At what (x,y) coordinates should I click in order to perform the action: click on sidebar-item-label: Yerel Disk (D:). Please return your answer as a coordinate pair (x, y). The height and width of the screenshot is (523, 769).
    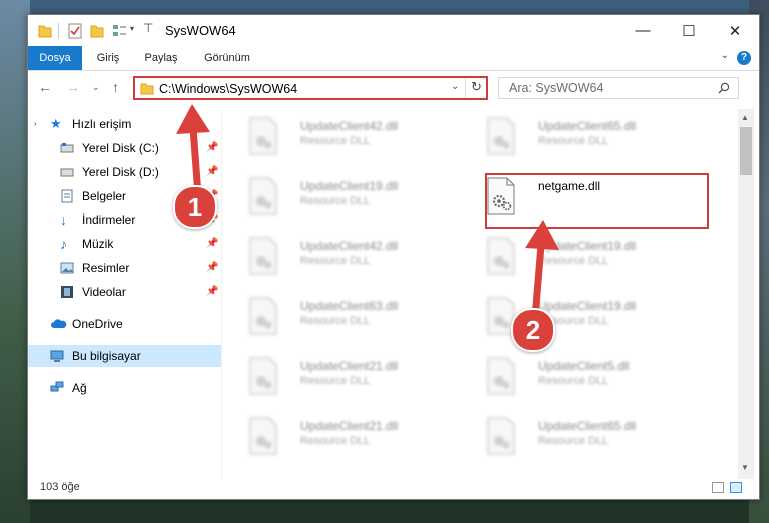
    Looking at the image, I should click on (120, 172).